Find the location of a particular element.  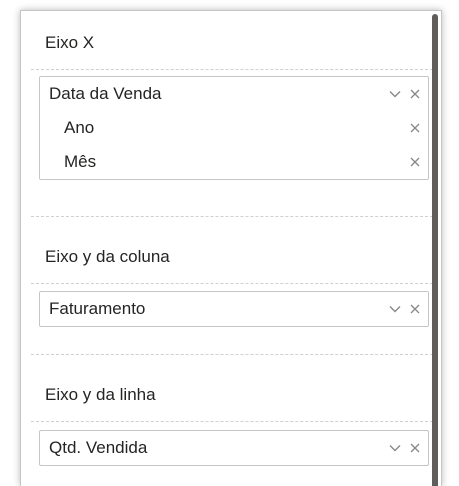

field-item-faturamento: Faturamento is located at coordinates (234, 309).